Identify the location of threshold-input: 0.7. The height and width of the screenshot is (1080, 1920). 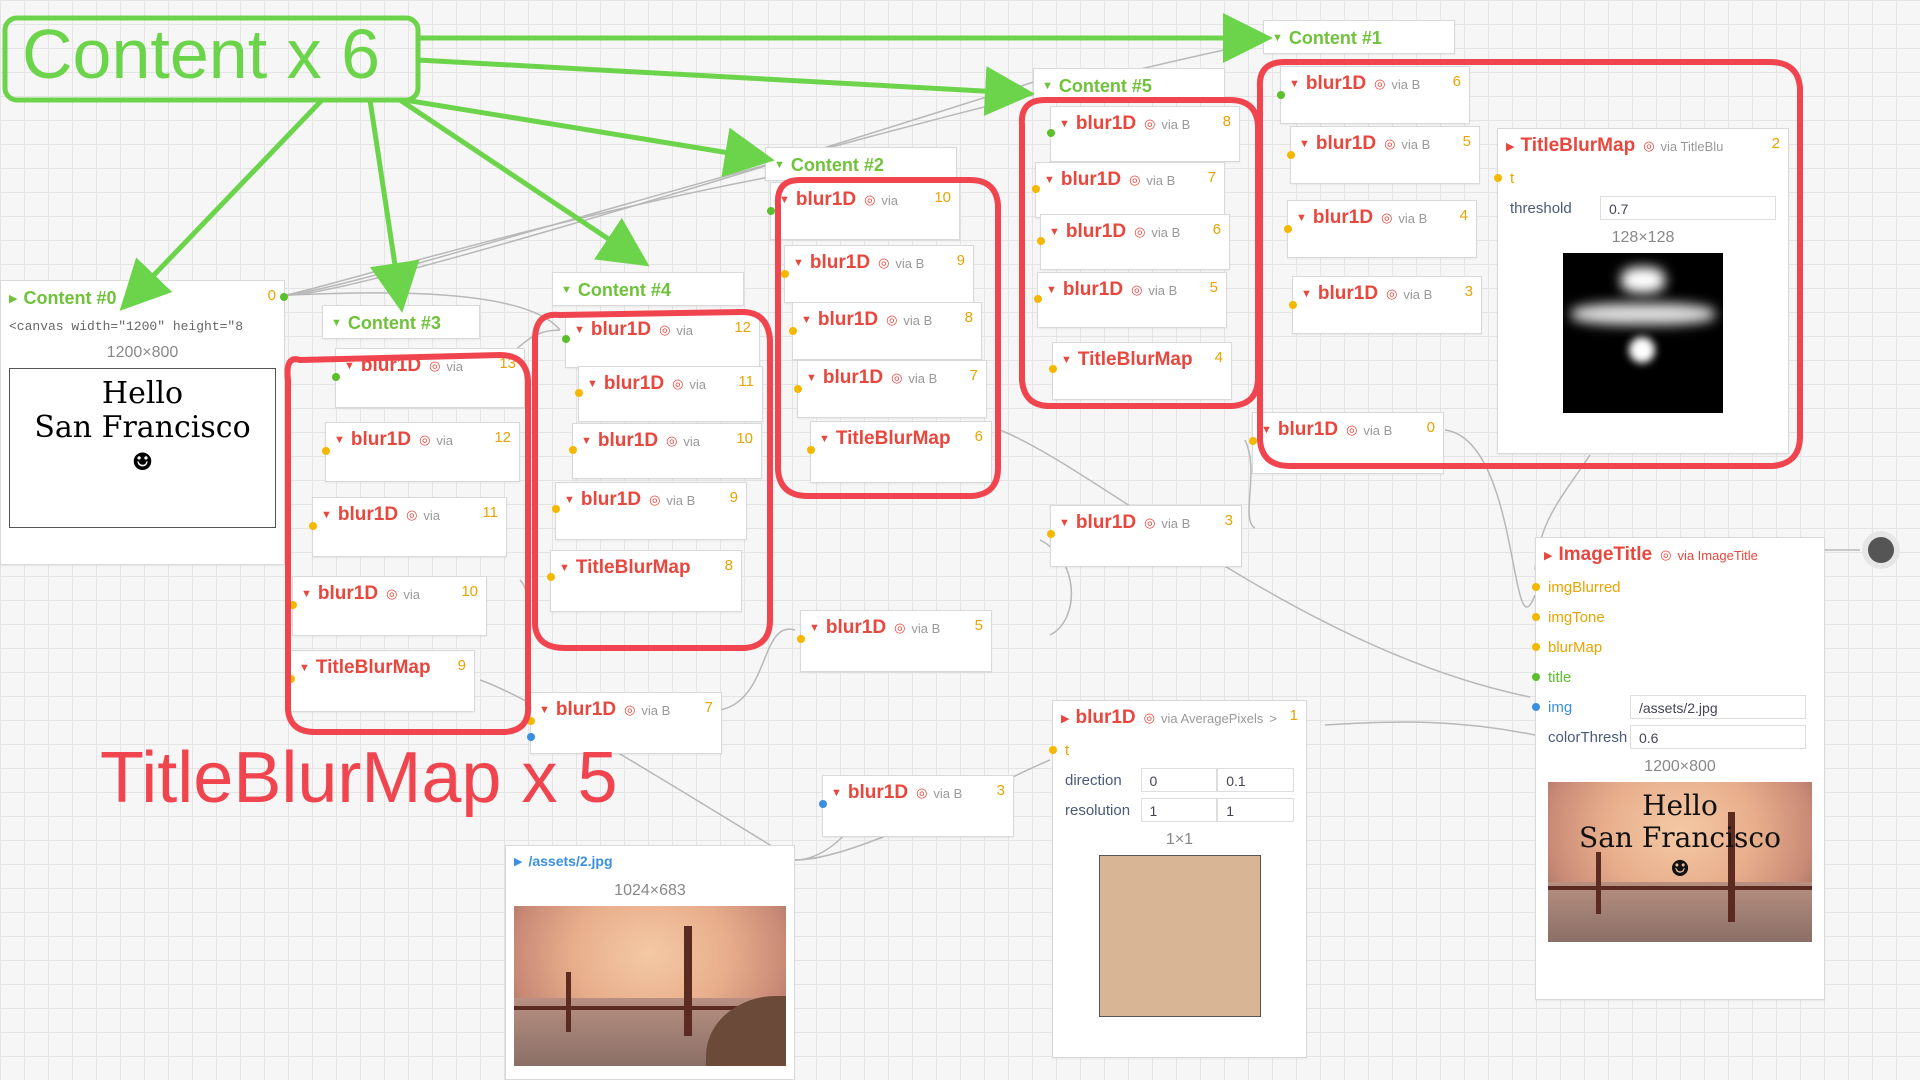
(1688, 208).